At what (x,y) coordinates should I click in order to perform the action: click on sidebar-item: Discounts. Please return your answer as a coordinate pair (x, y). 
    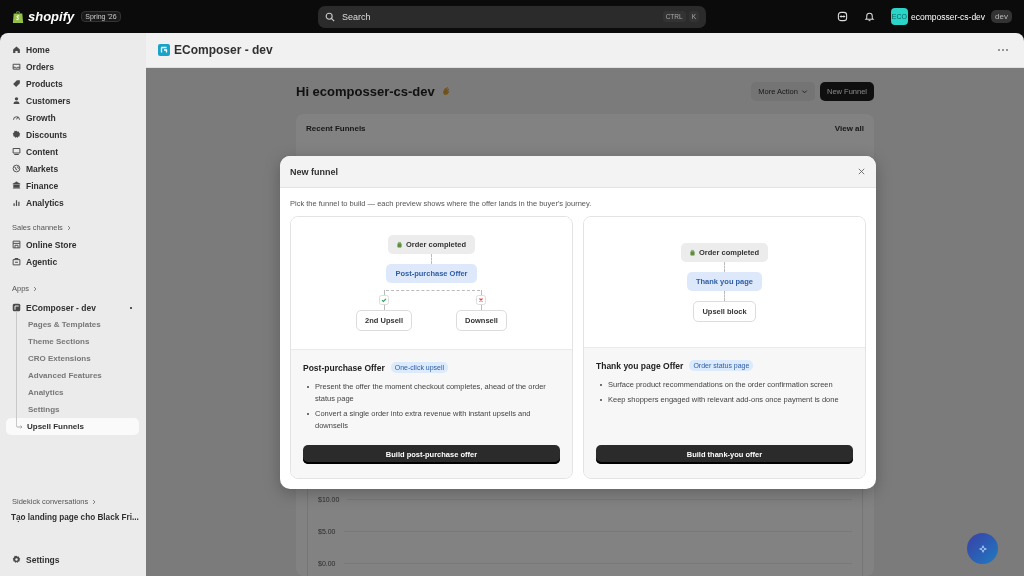
    Looking at the image, I should click on (73, 134).